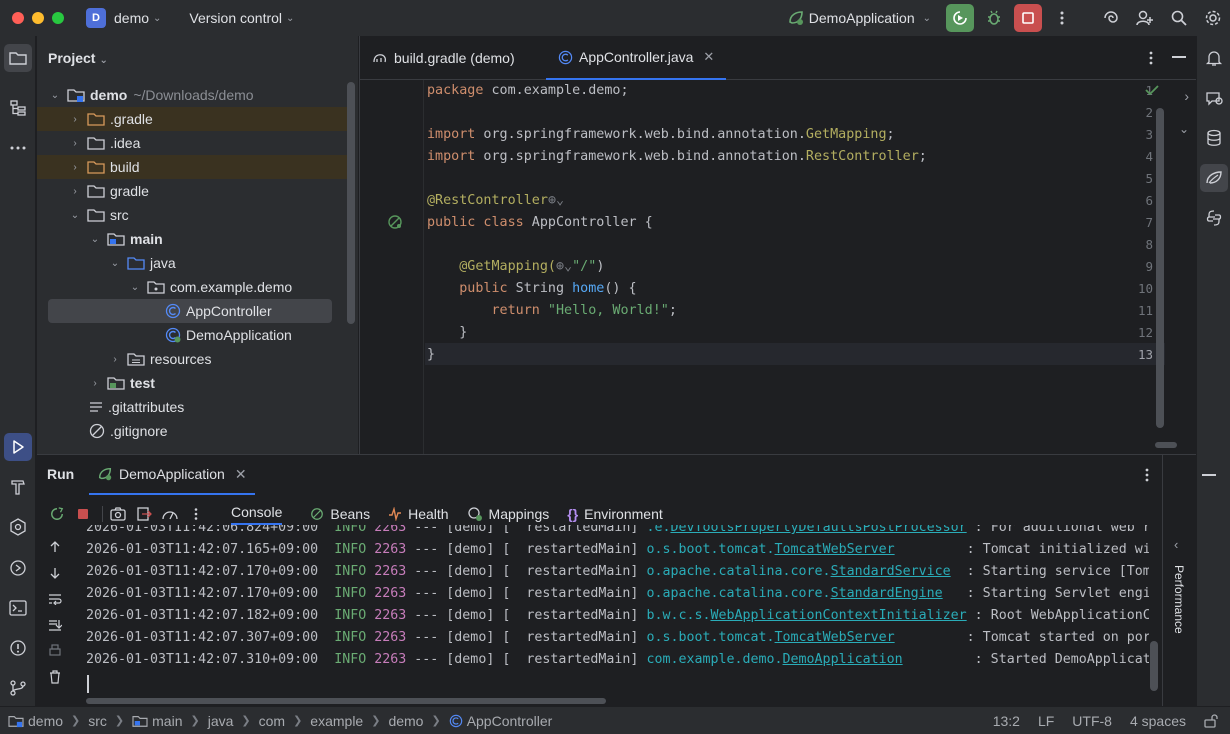  Describe the element at coordinates (38, 18) in the screenshot. I see `minimize-window-button` at that location.